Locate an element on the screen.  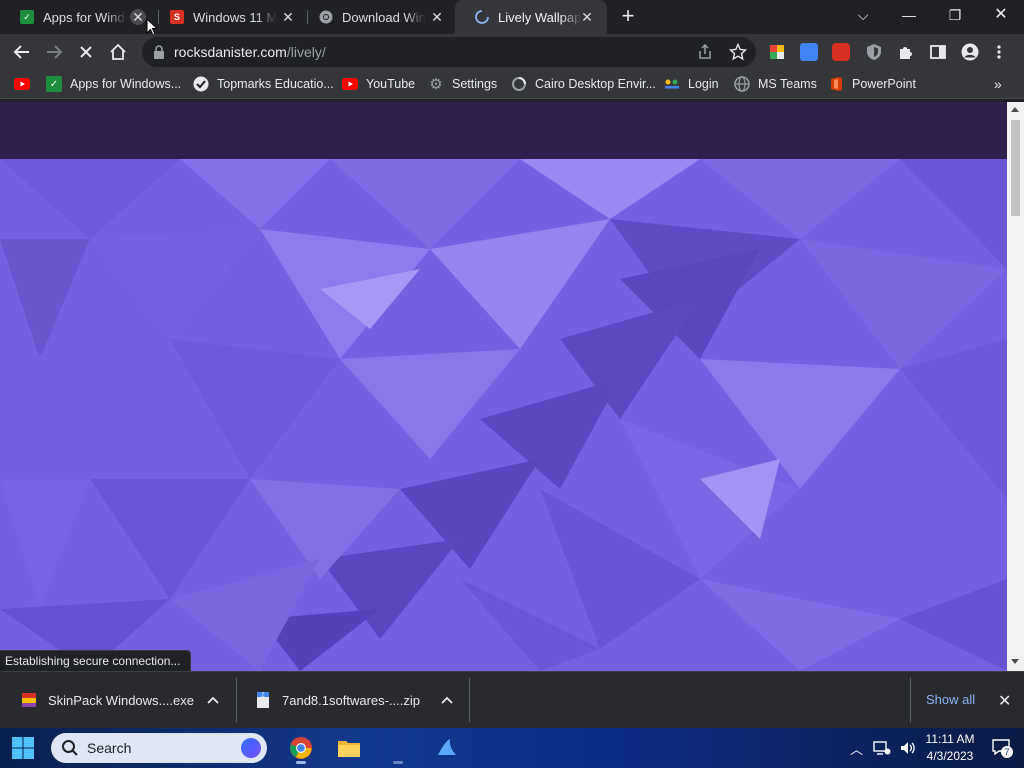
bookmark-youtube-only is located at coordinates (26, 84).